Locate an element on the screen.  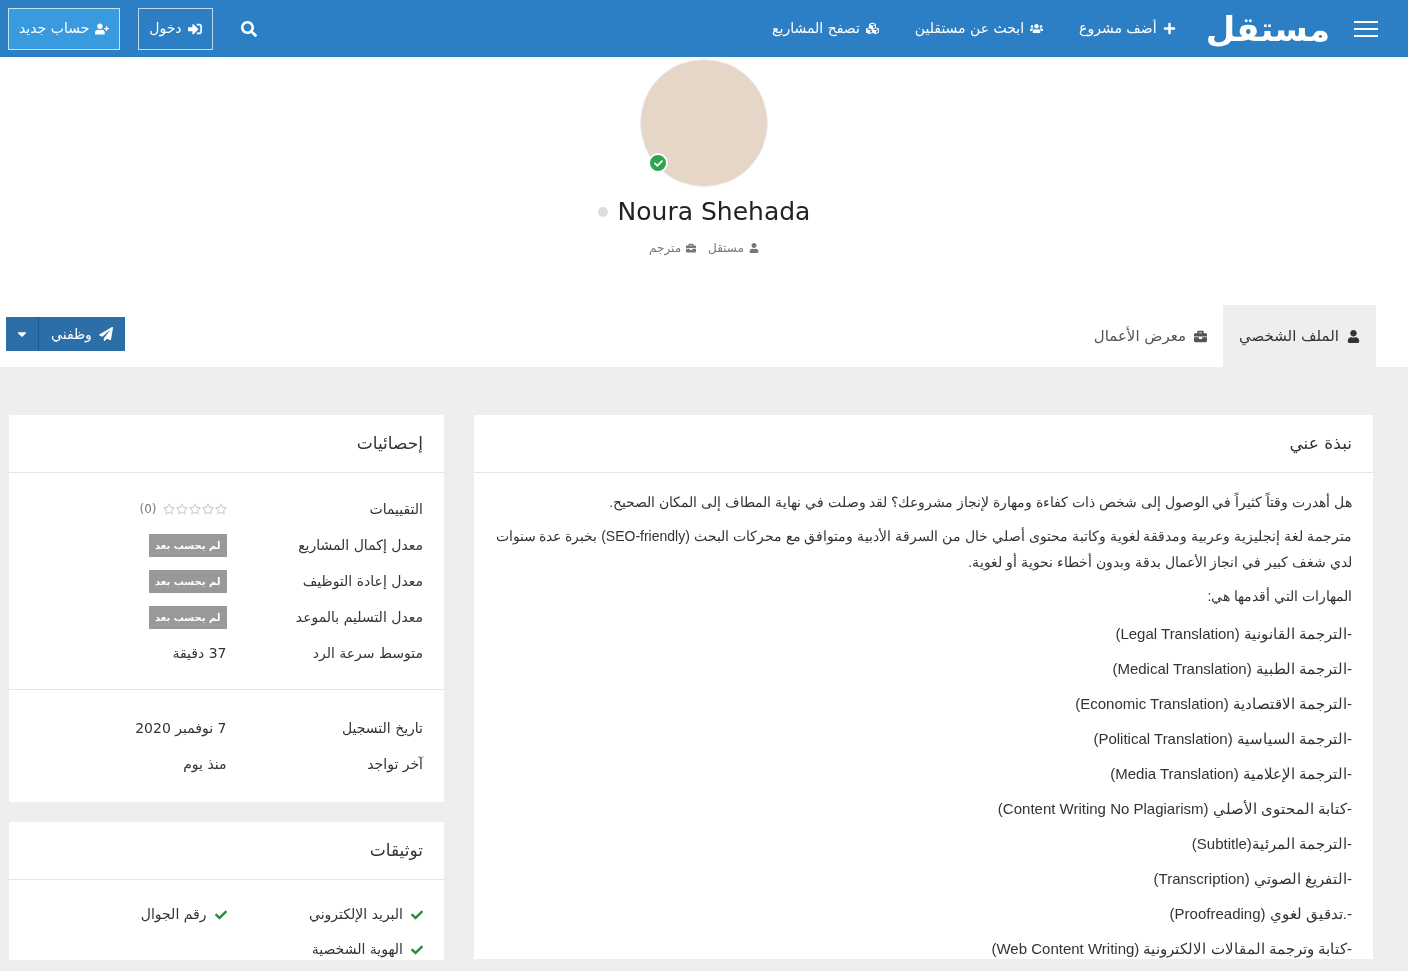
stat-label: معدل إكمال المشاريع is located at coordinates (360, 545).